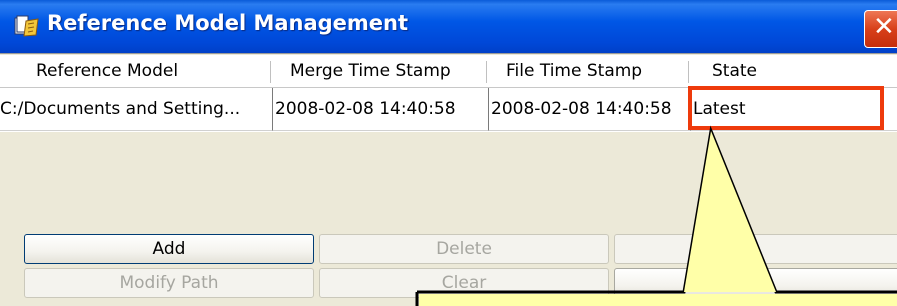  Describe the element at coordinates (786, 108) in the screenshot. I see `state-highlight-box` at that location.